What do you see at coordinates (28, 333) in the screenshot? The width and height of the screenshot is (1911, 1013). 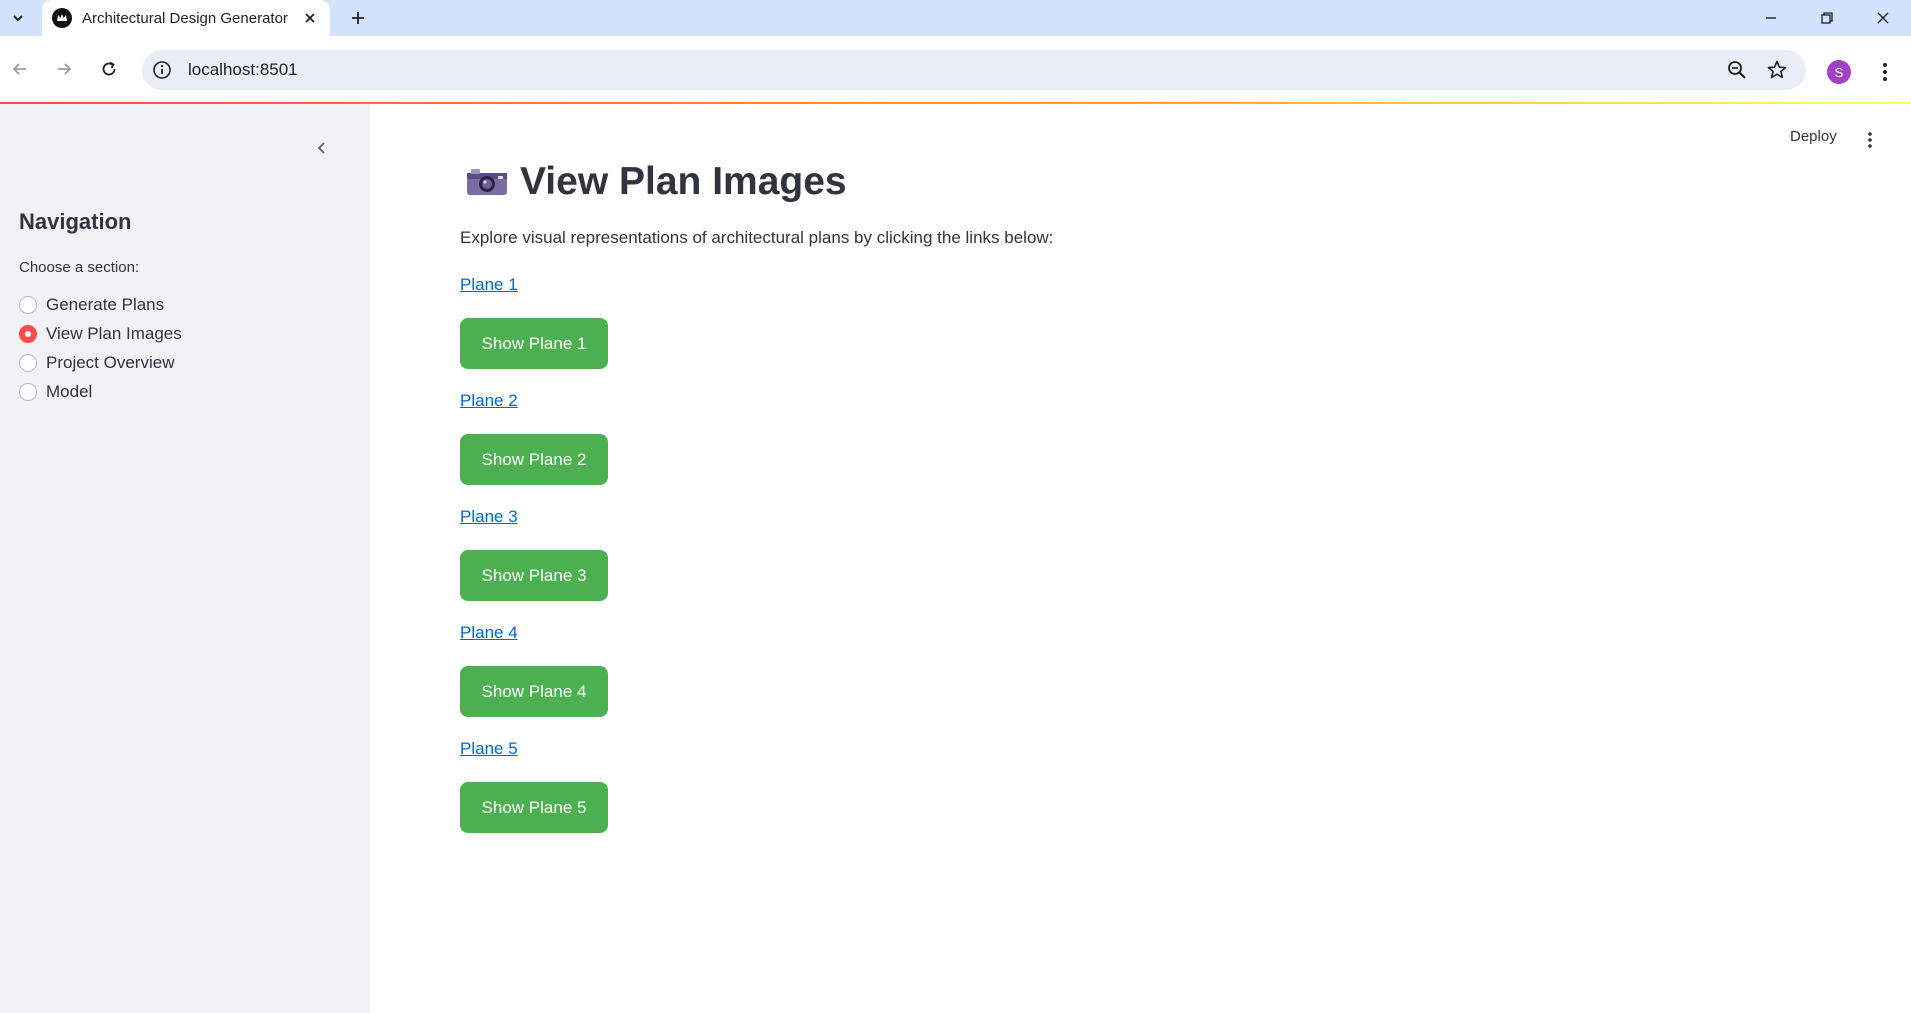 I see `radio-circle-selected` at bounding box center [28, 333].